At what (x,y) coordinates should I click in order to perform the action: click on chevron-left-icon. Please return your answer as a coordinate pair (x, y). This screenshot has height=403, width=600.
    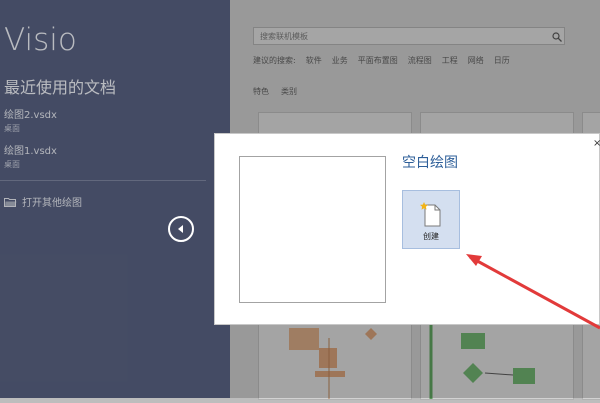
    Looking at the image, I should click on (180, 229).